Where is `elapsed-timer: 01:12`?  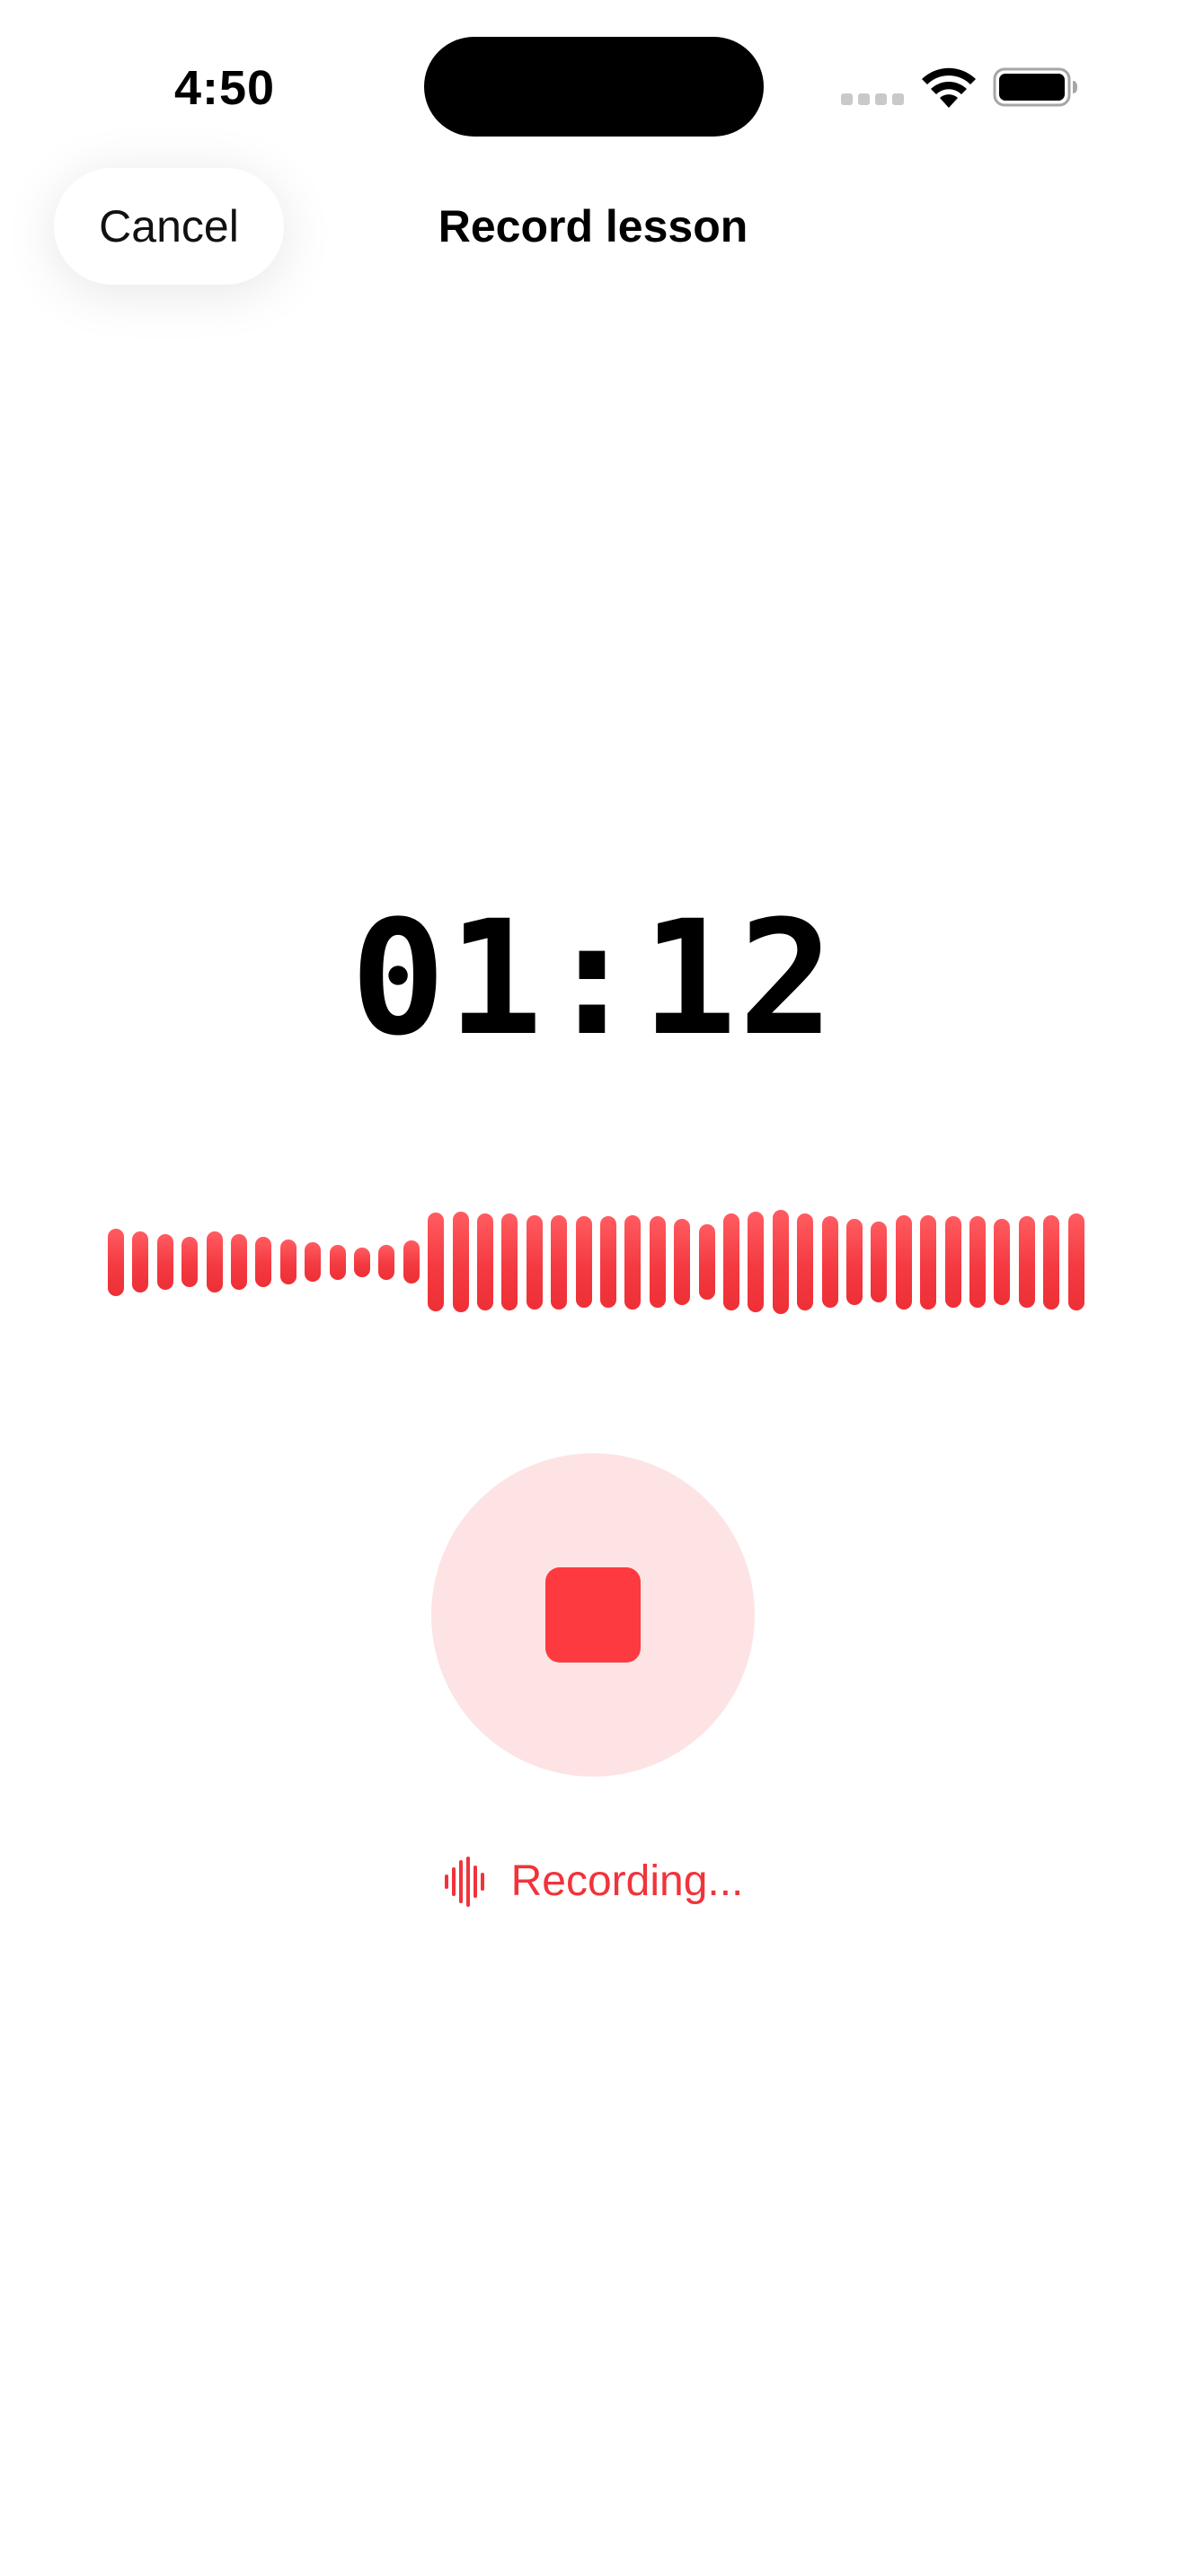 elapsed-timer: 01:12 is located at coordinates (593, 979).